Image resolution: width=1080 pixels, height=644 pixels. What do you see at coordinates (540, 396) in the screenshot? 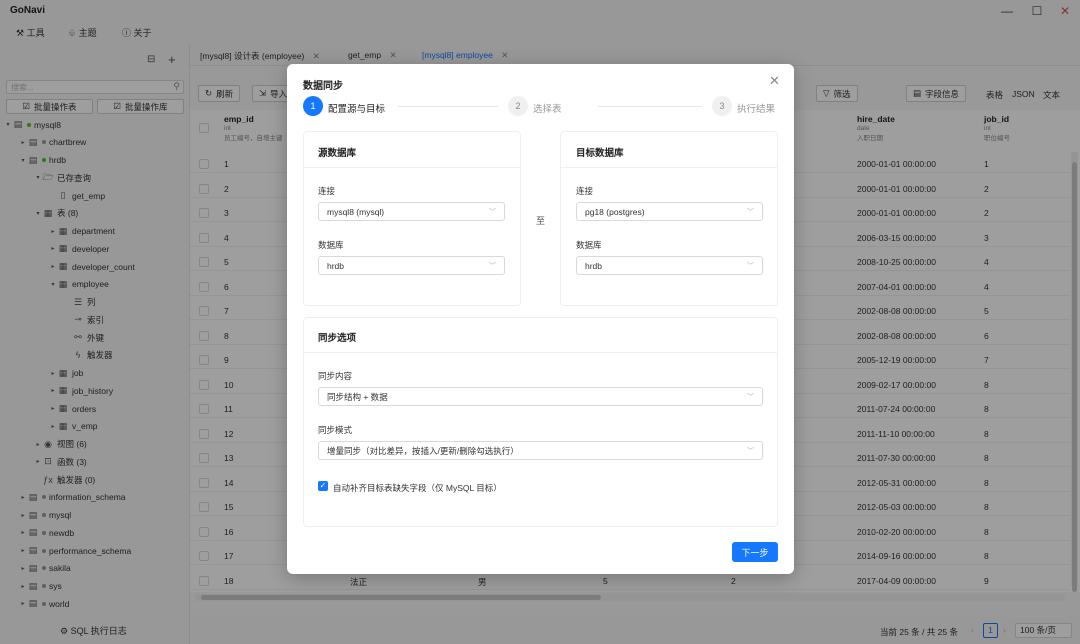
I see `sync-content-select: 同步结构 + 数据 ﹀` at bounding box center [540, 396].